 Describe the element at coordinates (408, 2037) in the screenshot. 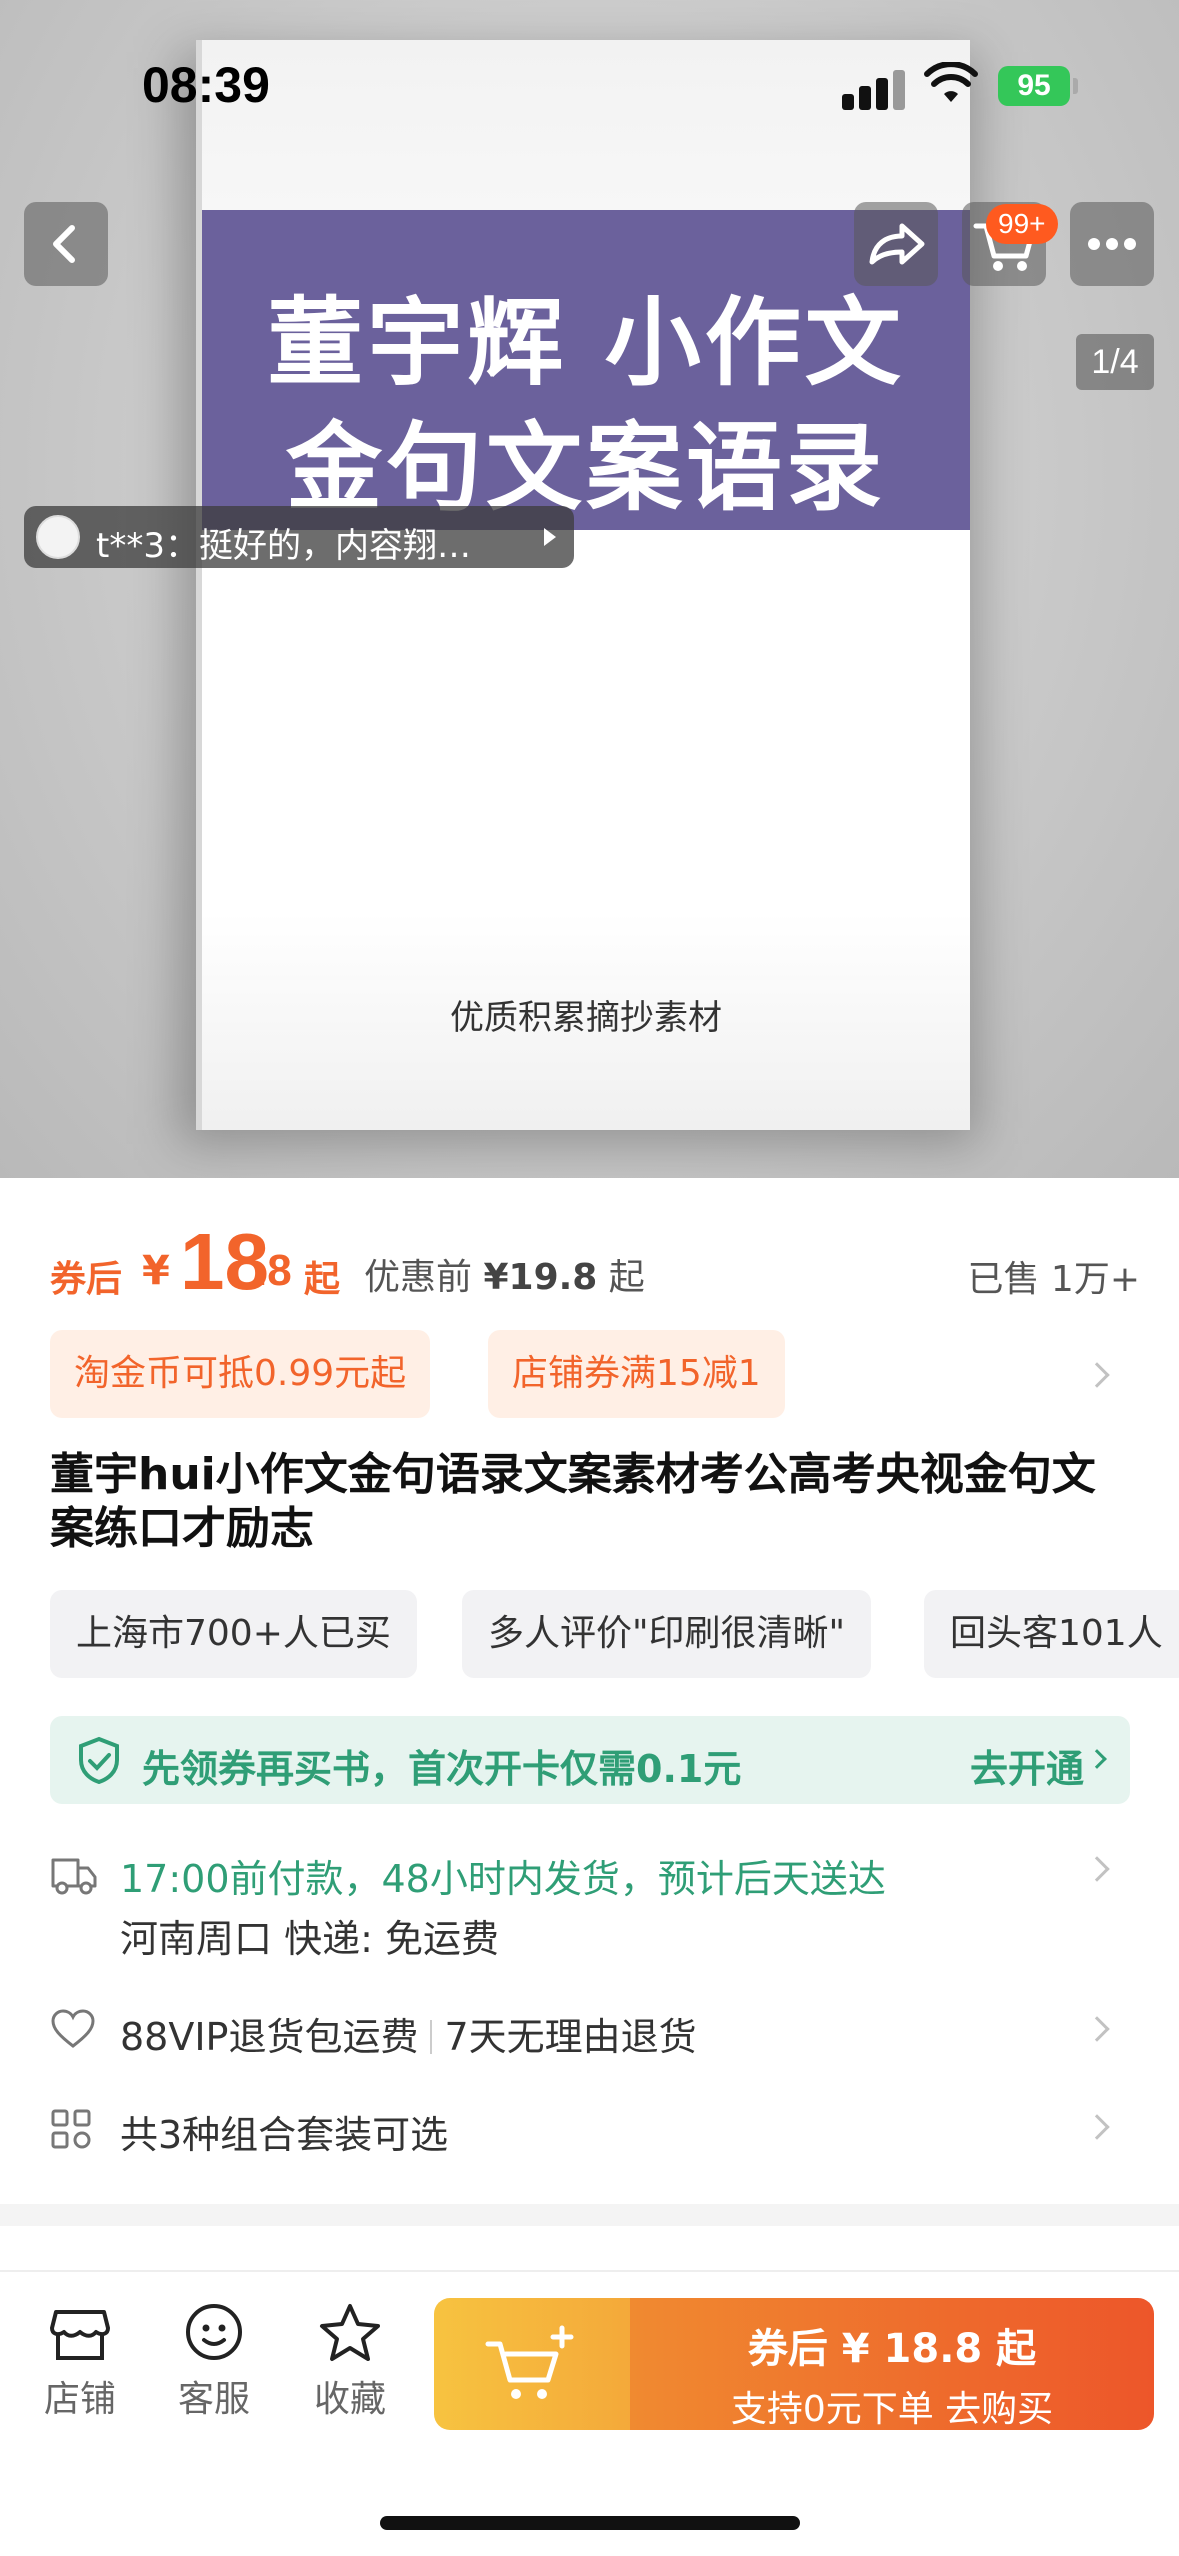

I see `return-policy-text: 88VIP退货包运费 7天无理由退货` at that location.